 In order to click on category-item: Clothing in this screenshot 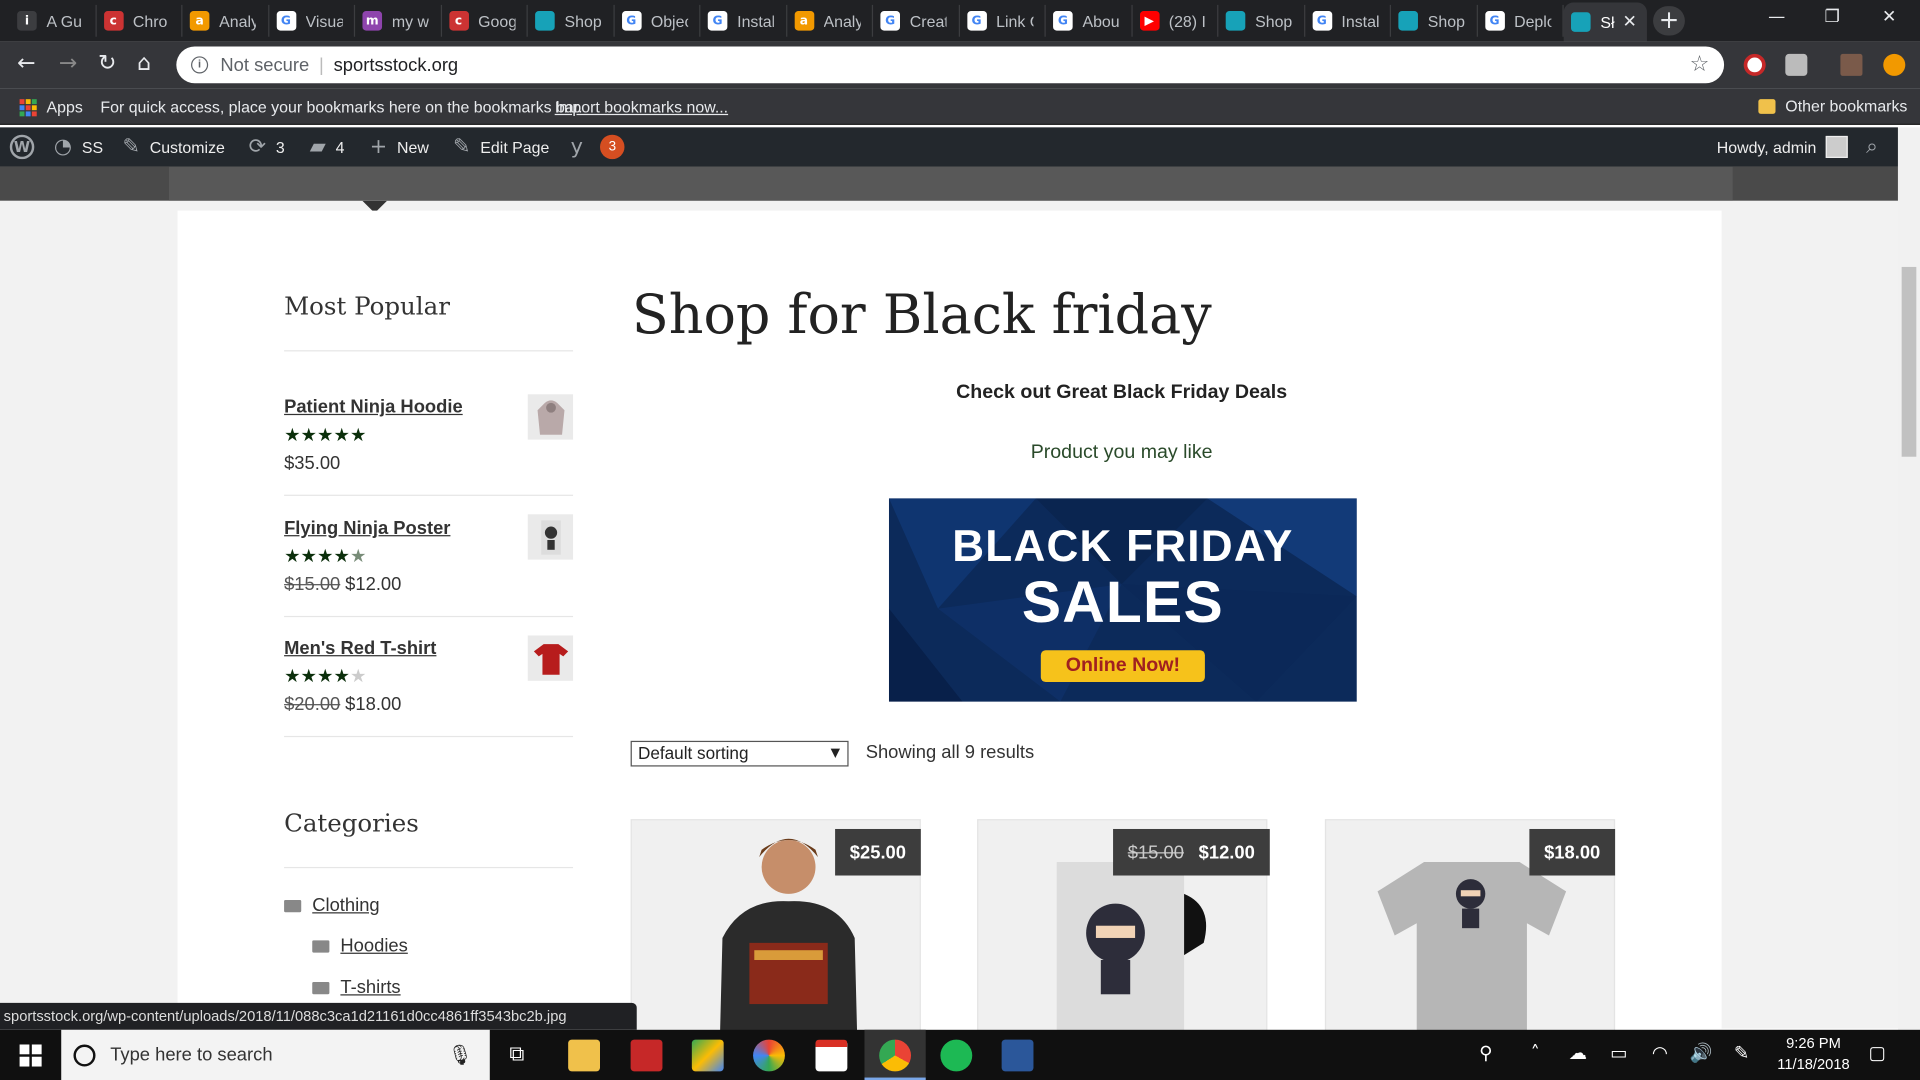, I will do `click(332, 905)`.